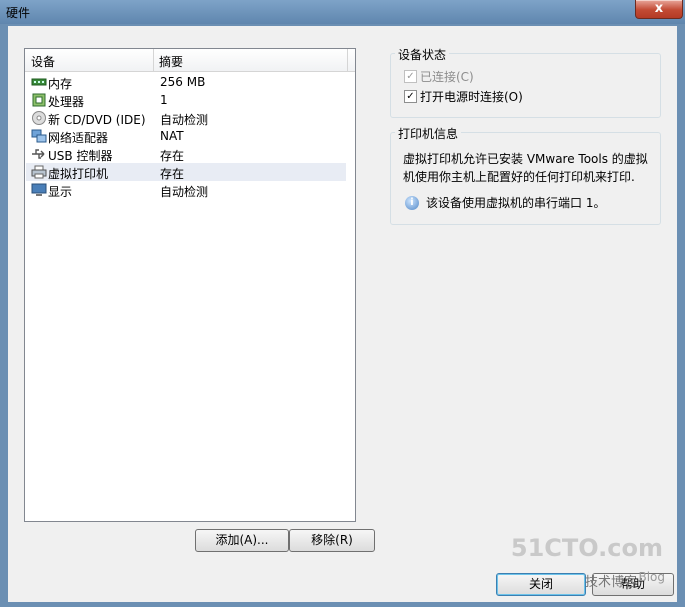 This screenshot has height=607, width=685. Describe the element at coordinates (471, 97) in the screenshot. I see `connect-at-power-on-label: 打开电源时连接(O)` at that location.